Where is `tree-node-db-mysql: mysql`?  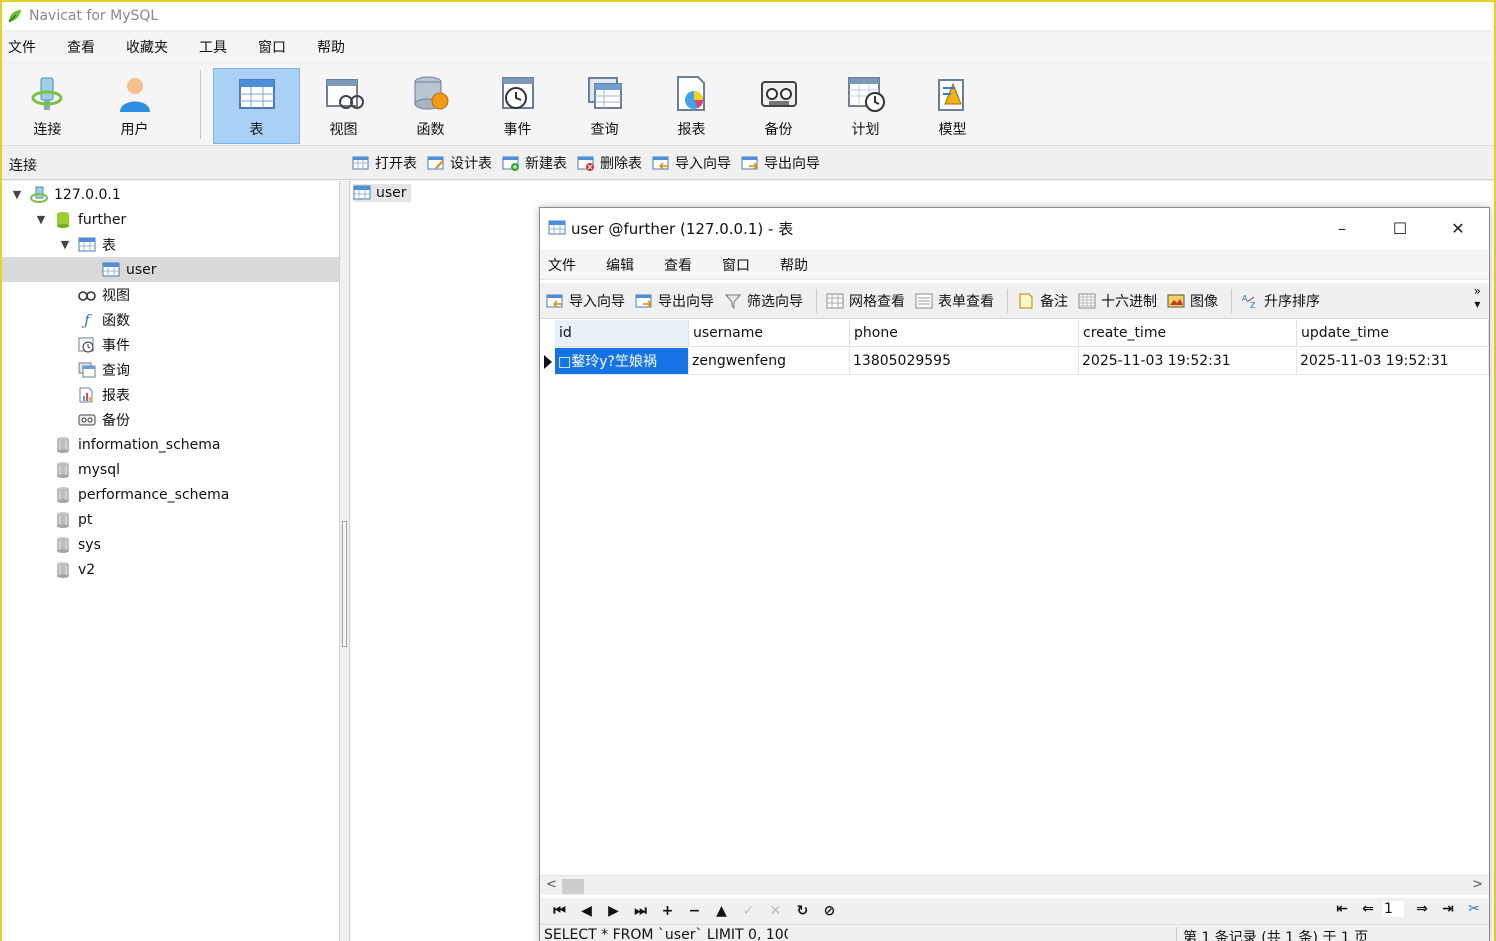 tree-node-db-mysql: mysql is located at coordinates (87, 469).